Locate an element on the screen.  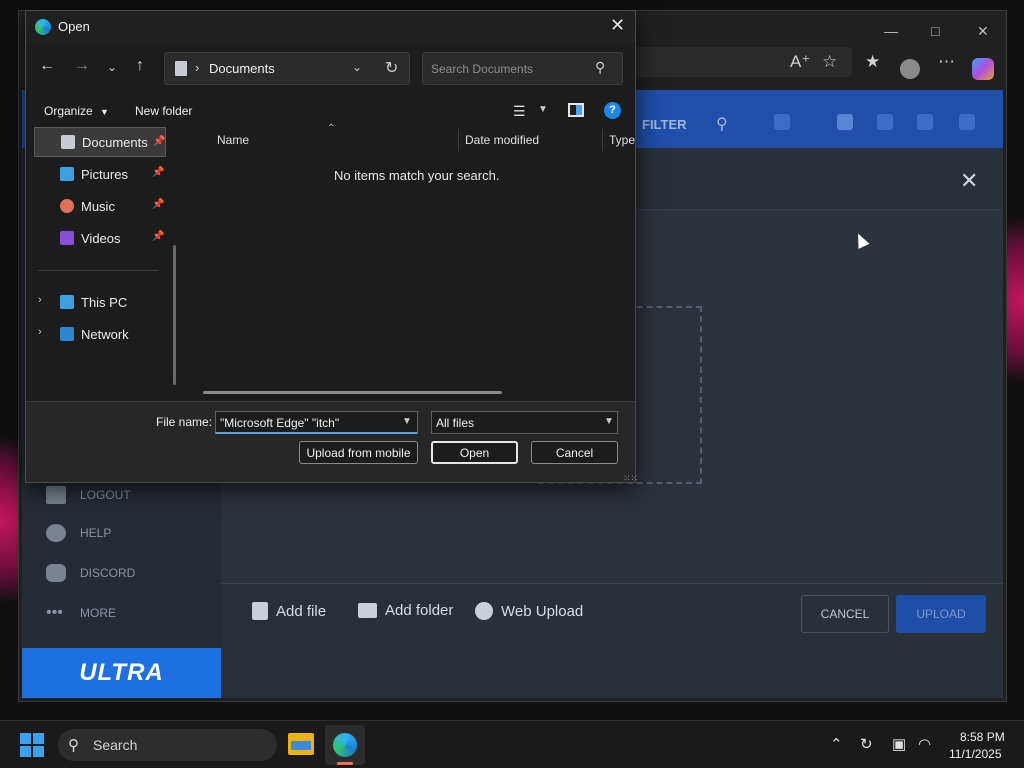
file-name-combobox: ▼ is located at coordinates (316, 422).